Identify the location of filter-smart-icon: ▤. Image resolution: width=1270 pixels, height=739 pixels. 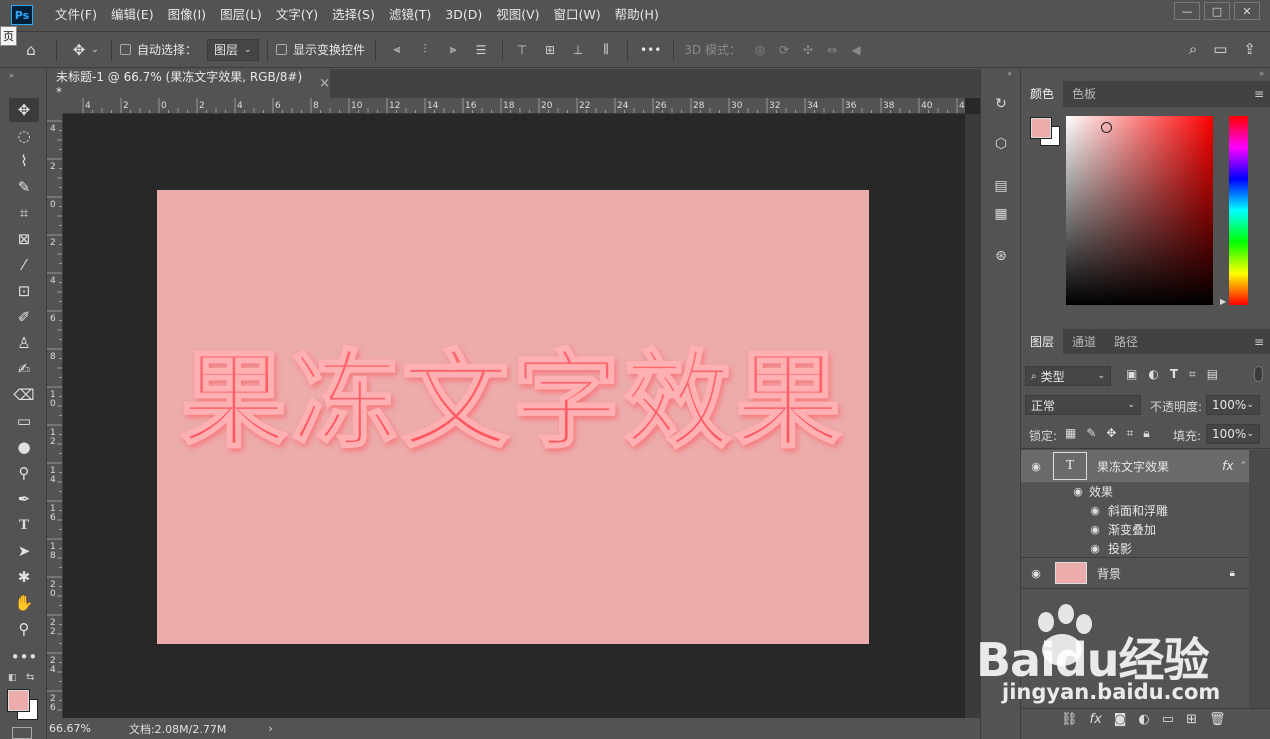
(1212, 374).